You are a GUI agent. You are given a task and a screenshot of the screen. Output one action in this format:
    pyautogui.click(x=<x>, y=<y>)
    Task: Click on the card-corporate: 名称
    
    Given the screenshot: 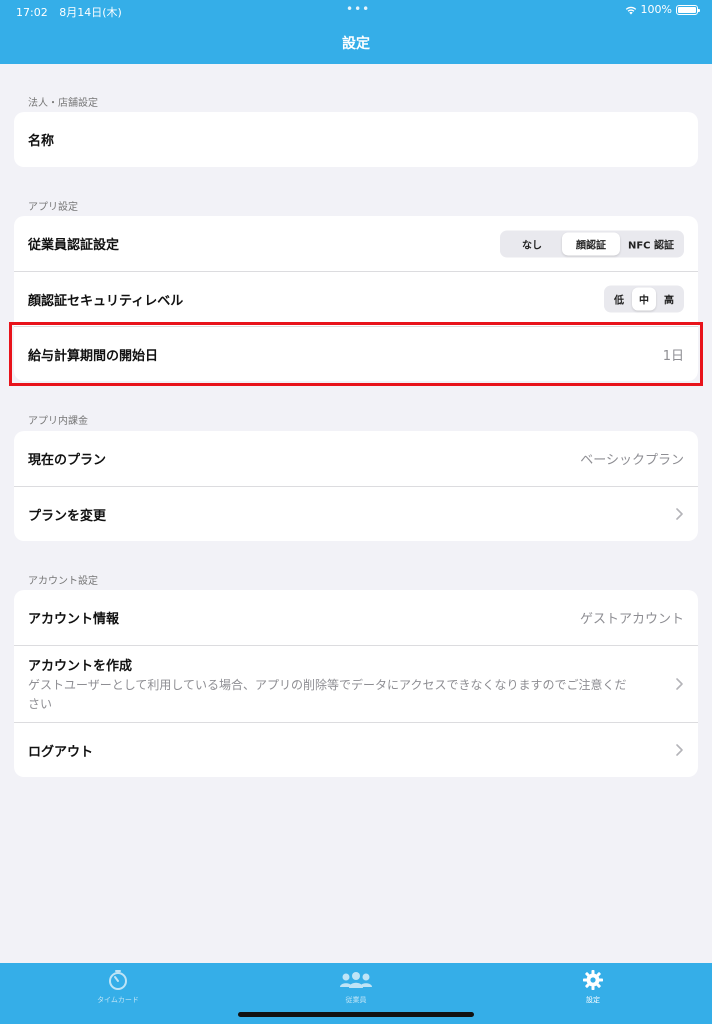 What is the action you would take?
    pyautogui.click(x=356, y=139)
    